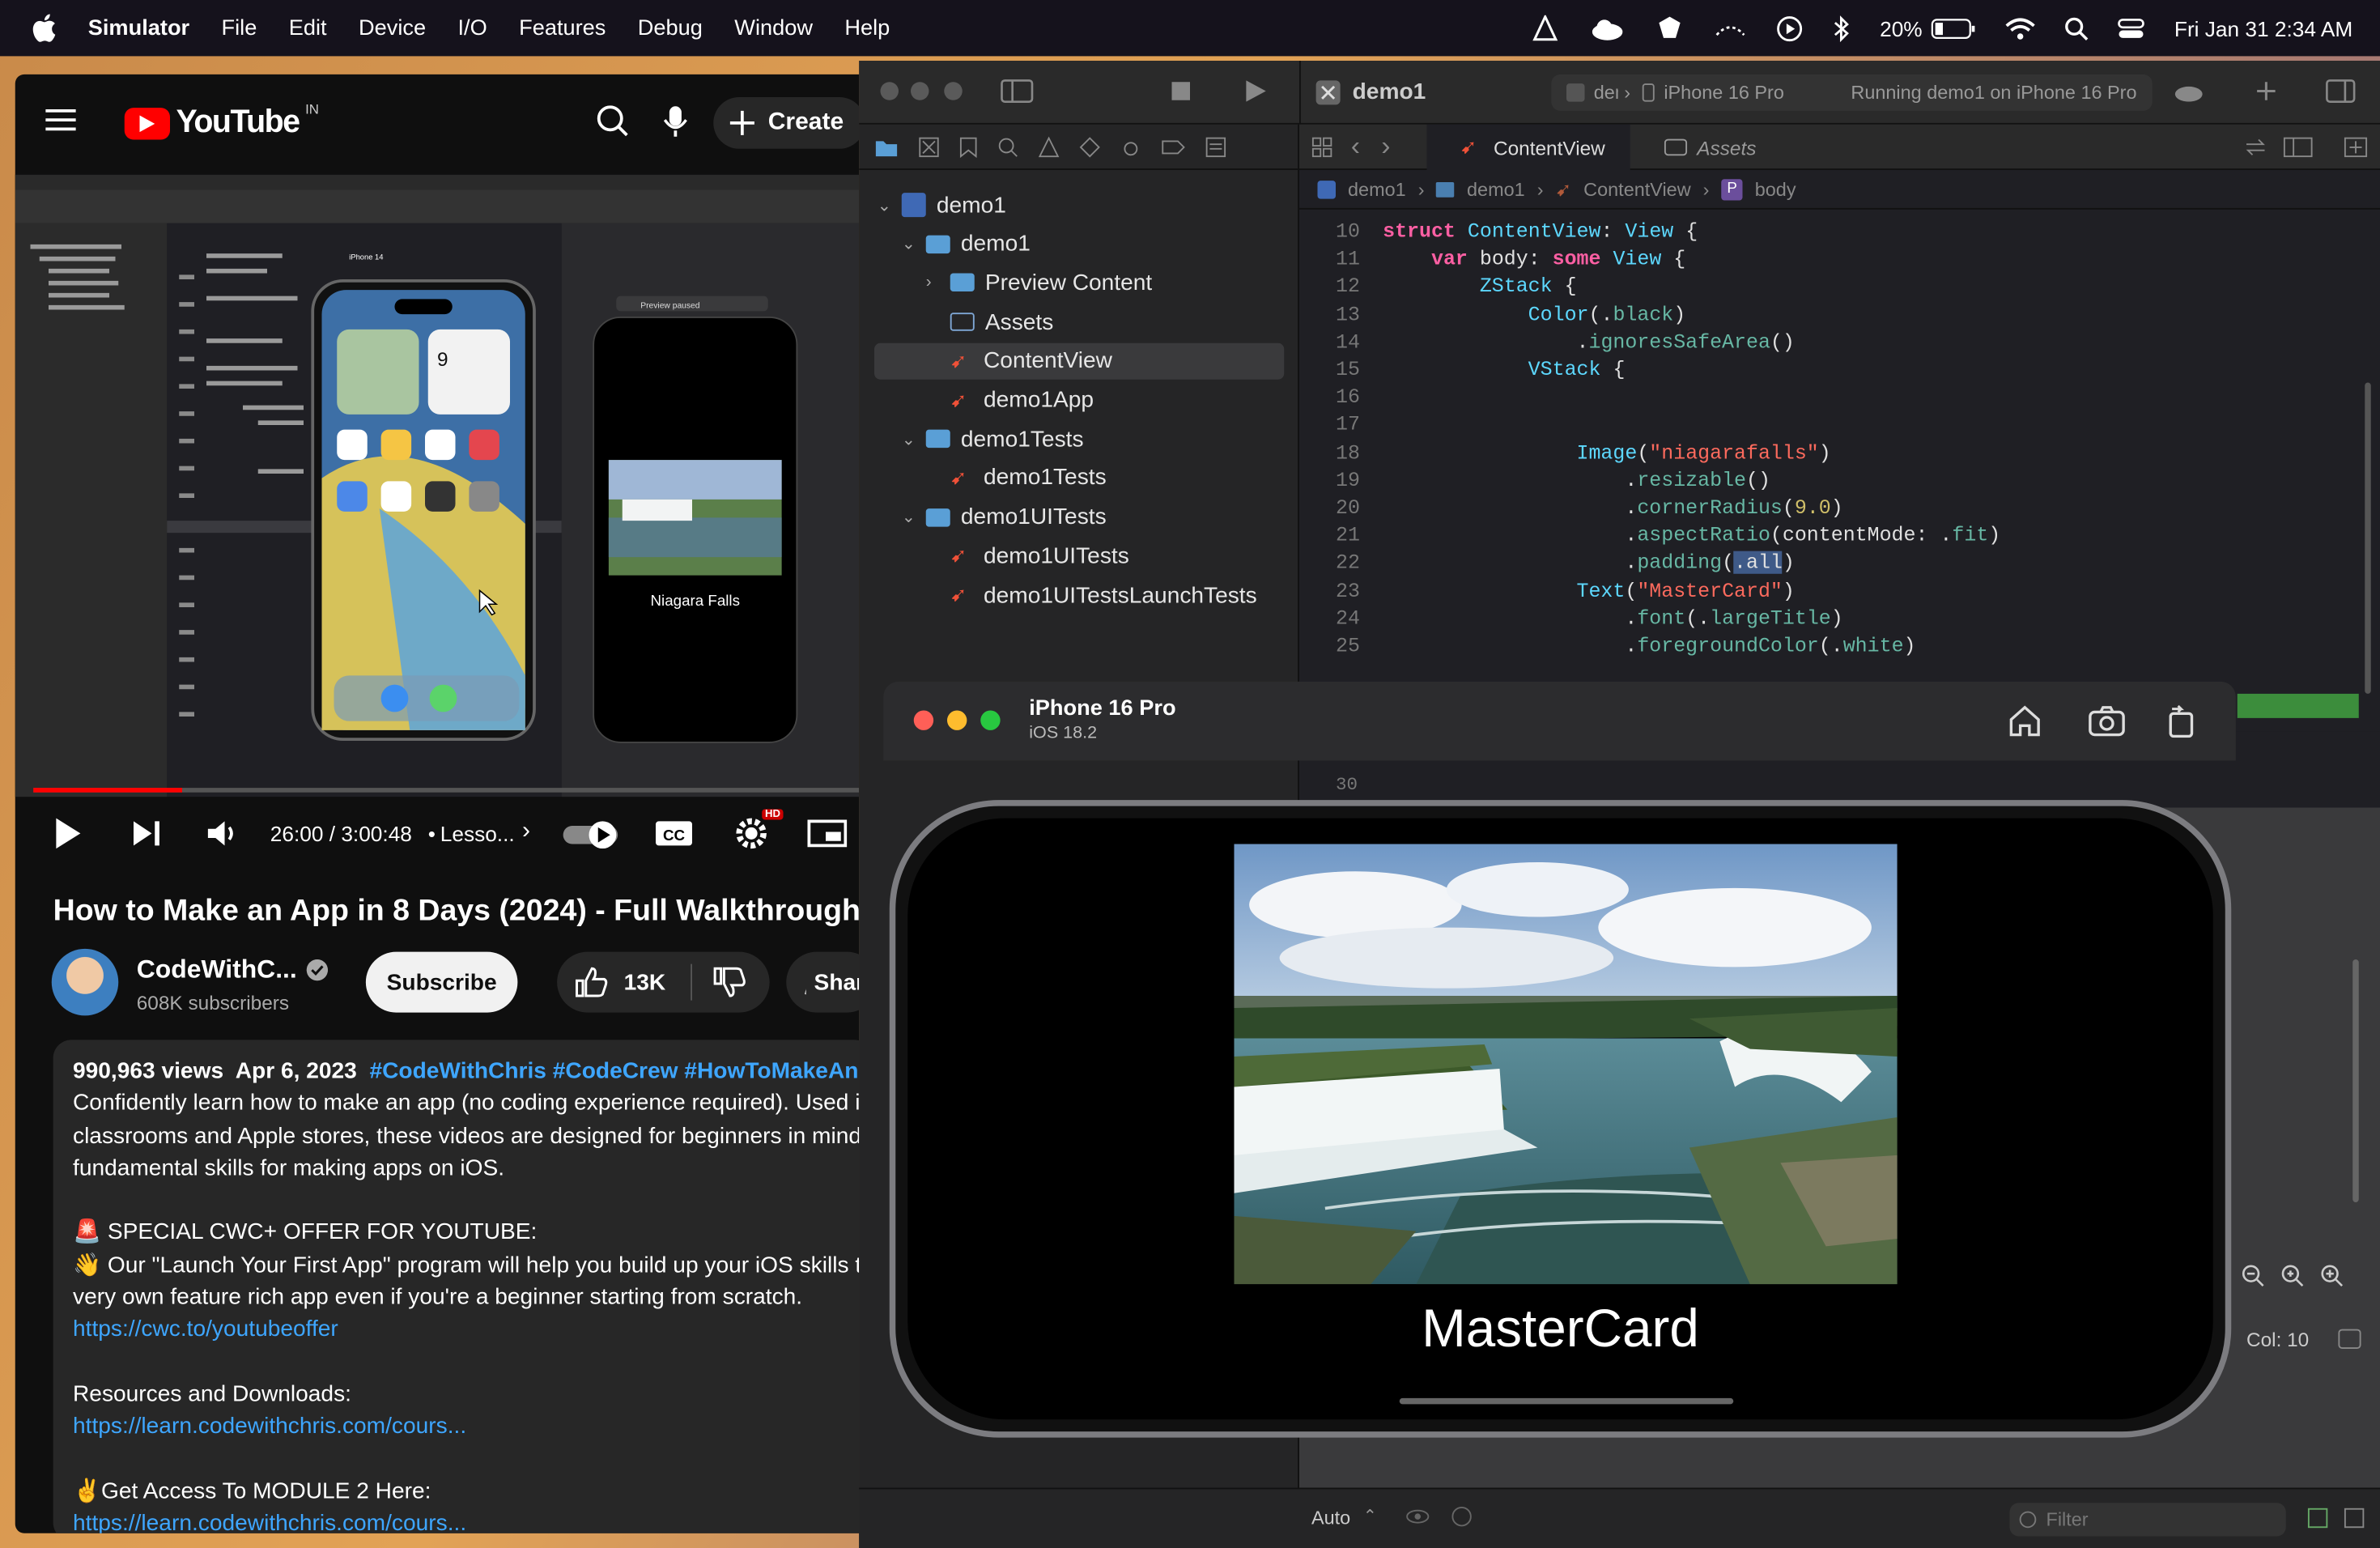 The width and height of the screenshot is (2380, 1548). I want to click on canvas-scrollbar, so click(2355, 1081).